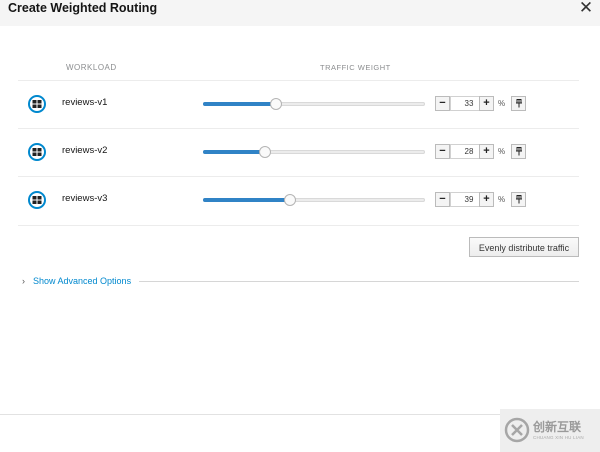 This screenshot has height=452, width=600. What do you see at coordinates (558, 437) in the screenshot?
I see `watermark-subtext: CHUANG XIN HU LIAN` at bounding box center [558, 437].